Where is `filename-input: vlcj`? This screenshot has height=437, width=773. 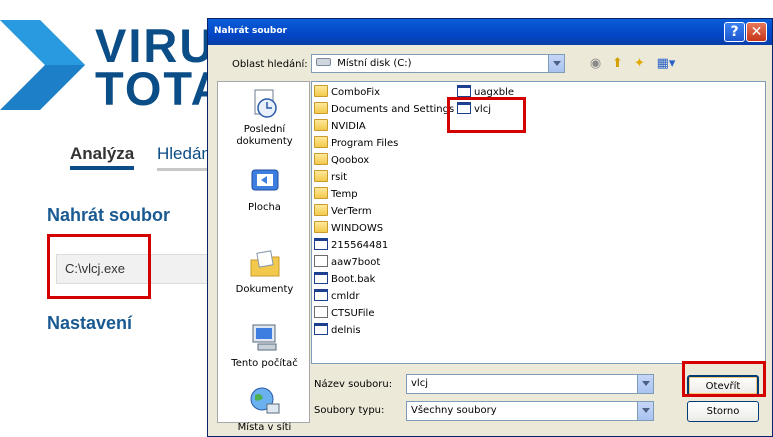
filename-input: vlcj is located at coordinates (530, 384).